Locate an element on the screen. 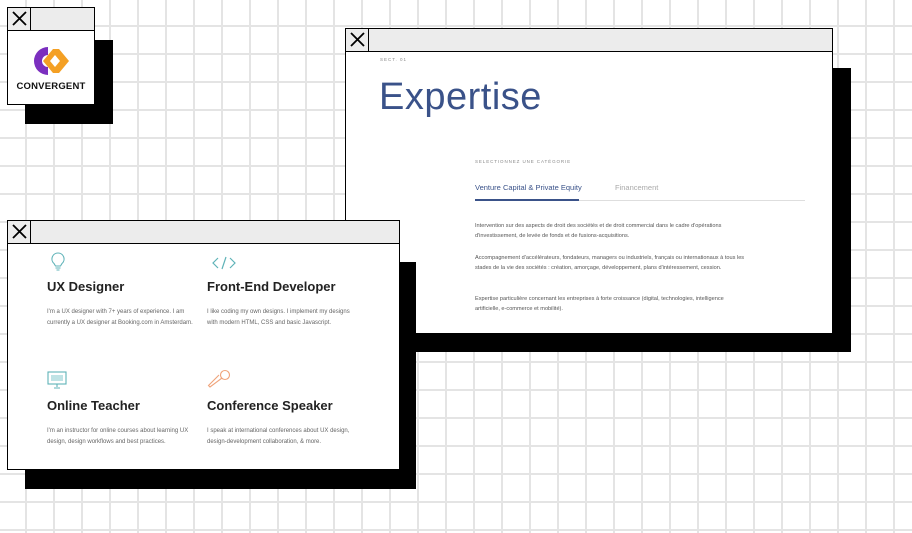  skill-title: Front-End Developer is located at coordinates (271, 286).